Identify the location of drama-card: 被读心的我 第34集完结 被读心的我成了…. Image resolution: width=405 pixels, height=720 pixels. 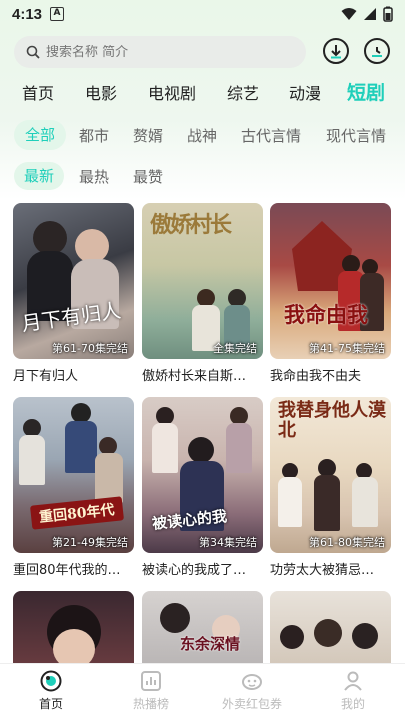
(202, 487).